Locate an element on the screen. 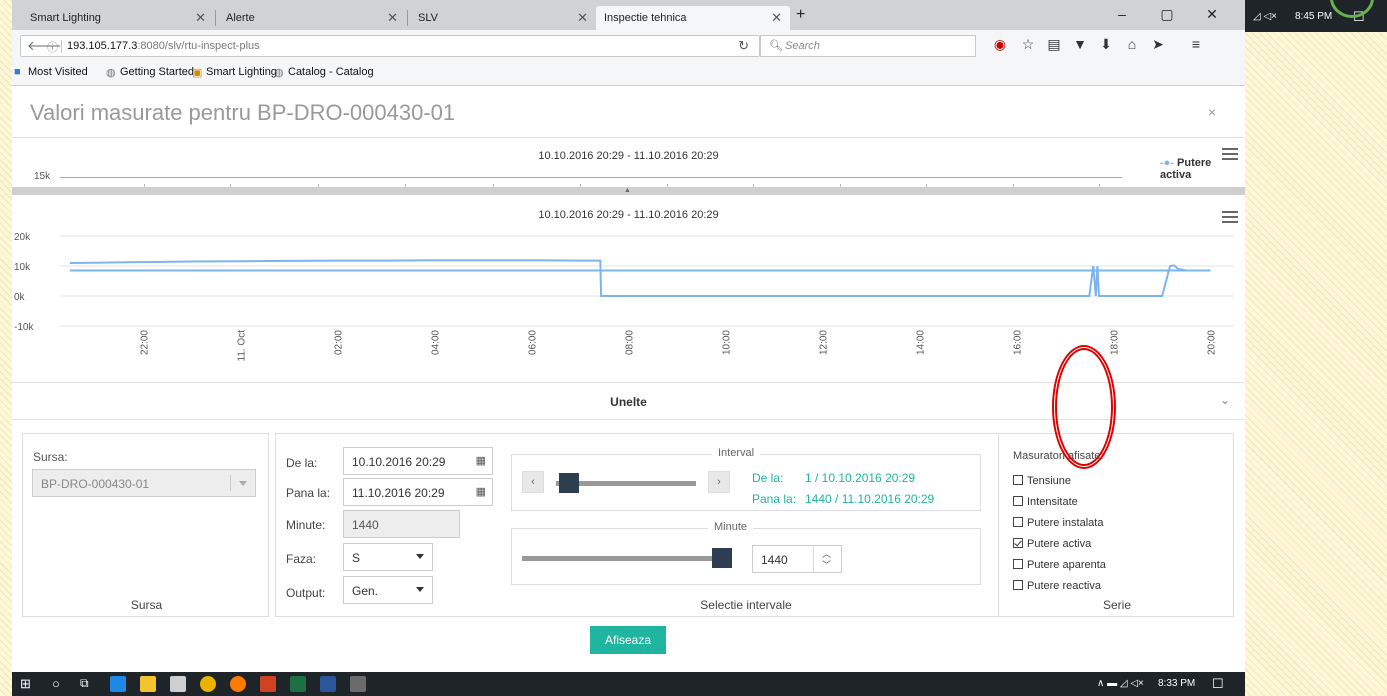 Image resolution: width=1387 pixels, height=696 pixels. action-center-icon: ☐ is located at coordinates (1218, 684).